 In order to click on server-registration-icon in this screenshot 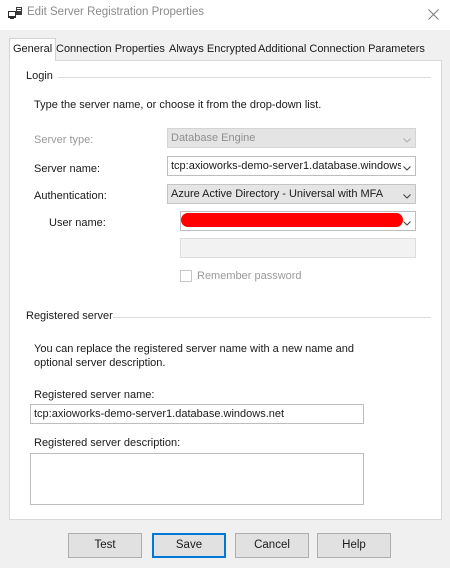, I will do `click(15, 13)`.